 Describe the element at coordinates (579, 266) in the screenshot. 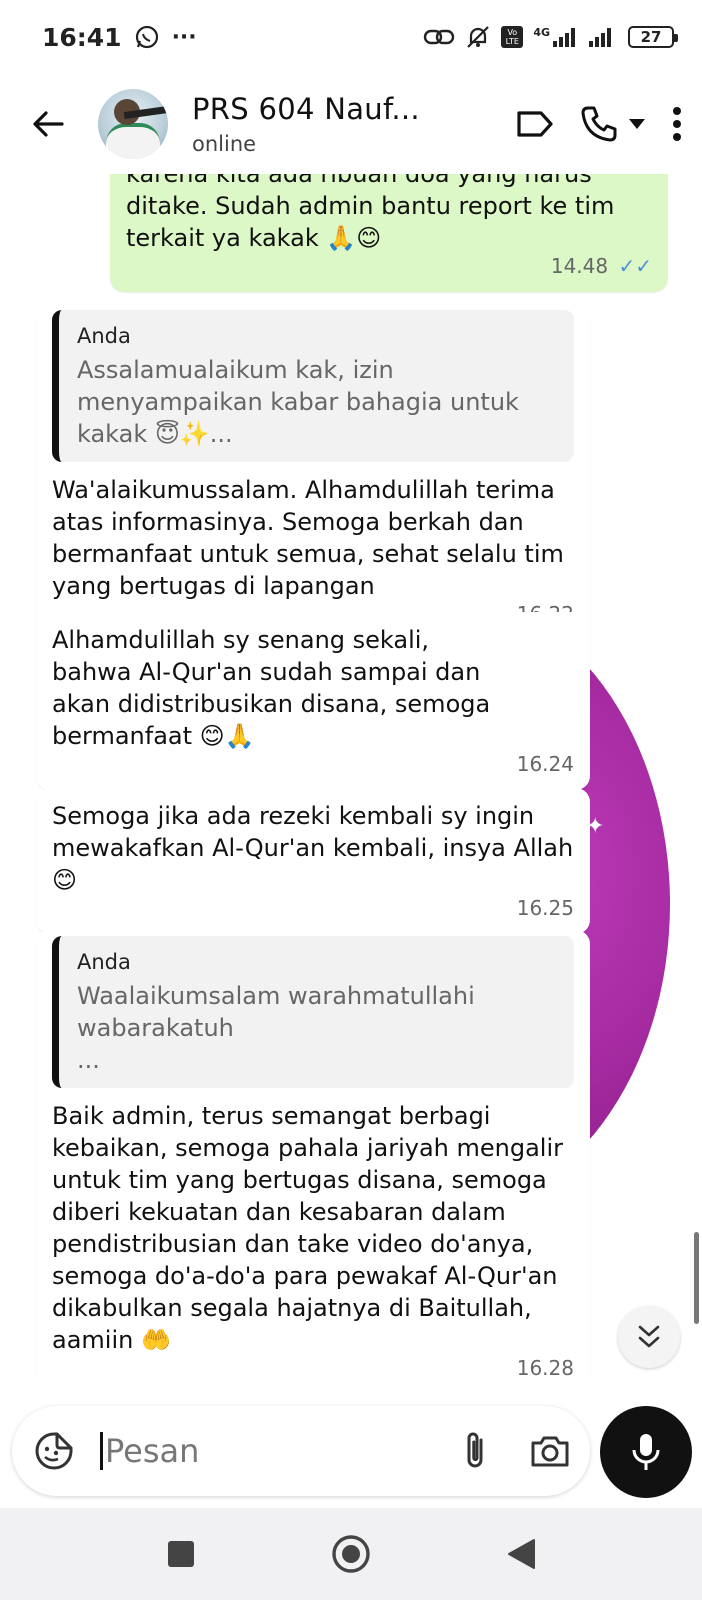

I see `message-time: 14.48` at that location.